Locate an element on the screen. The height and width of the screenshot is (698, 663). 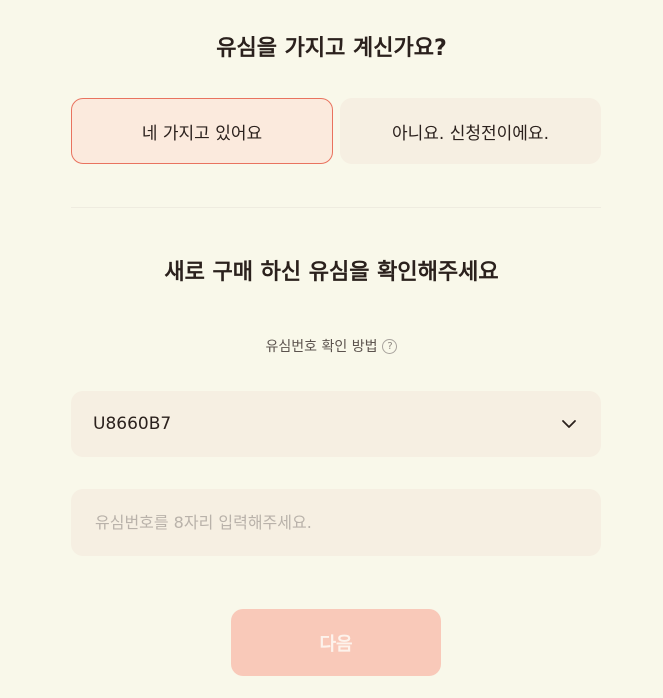
usim-help-row: 유심번호 확인 방법 ? is located at coordinates (331, 346).